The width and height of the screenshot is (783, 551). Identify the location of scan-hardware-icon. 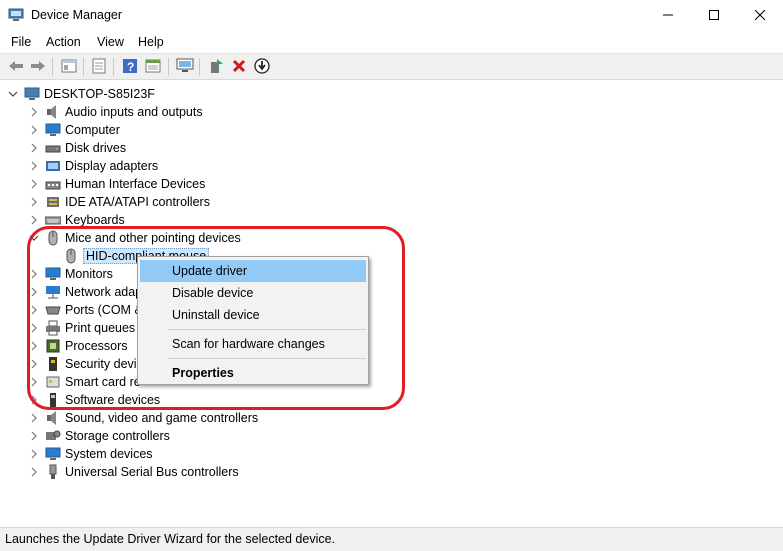
(185, 67).